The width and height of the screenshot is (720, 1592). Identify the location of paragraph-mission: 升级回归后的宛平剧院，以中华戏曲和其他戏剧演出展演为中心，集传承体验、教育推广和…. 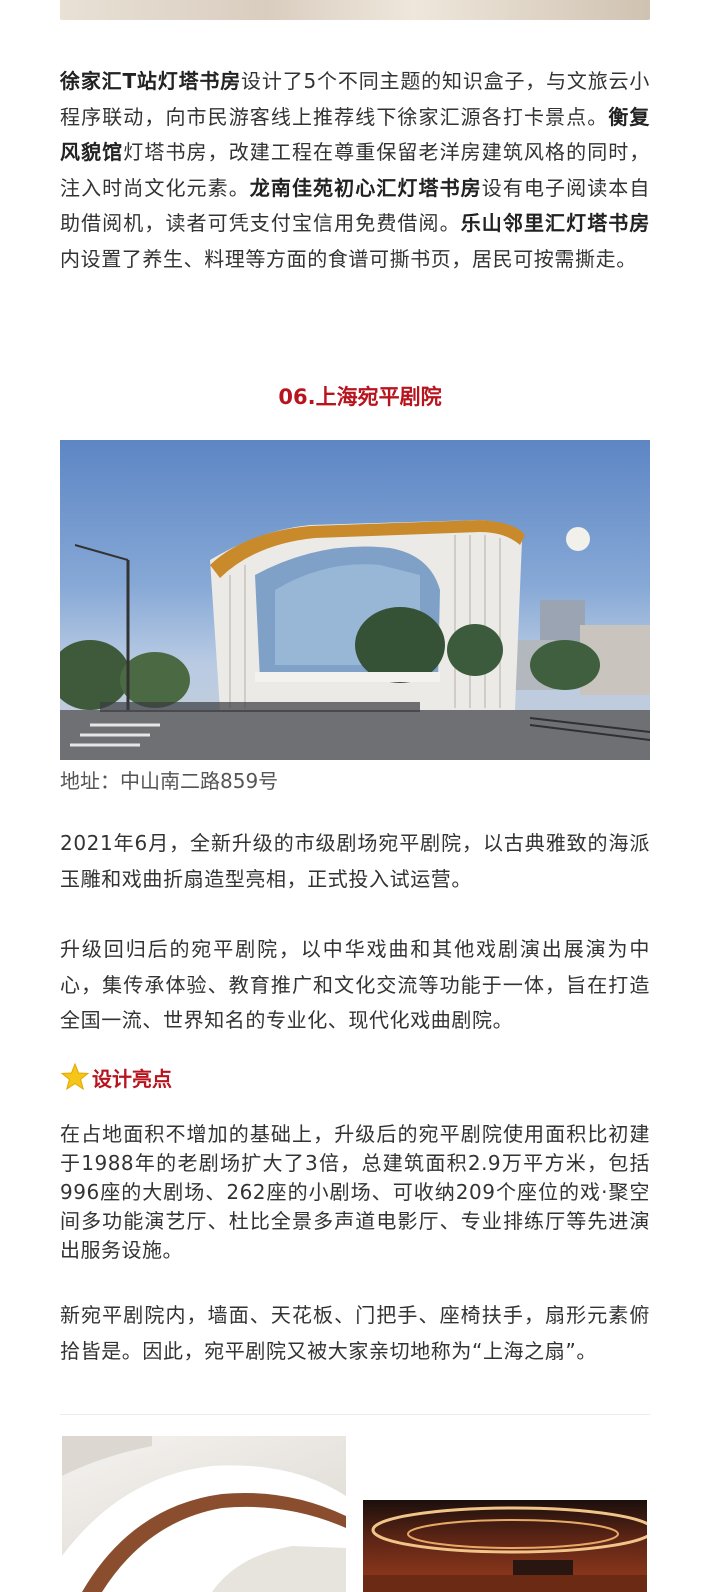
(355, 984).